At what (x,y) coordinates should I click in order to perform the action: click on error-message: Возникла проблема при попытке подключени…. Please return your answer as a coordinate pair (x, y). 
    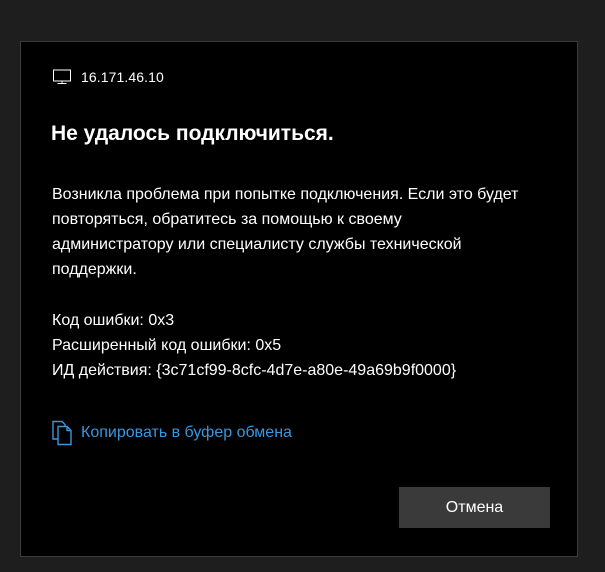
    Looking at the image, I should click on (285, 232).